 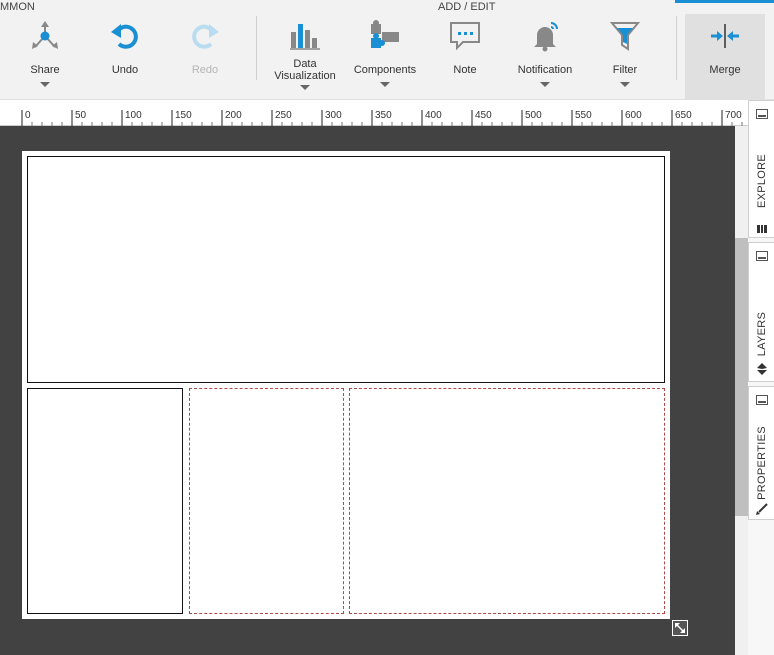 I want to click on ruler-tick-label: 100, so click(x=133, y=115).